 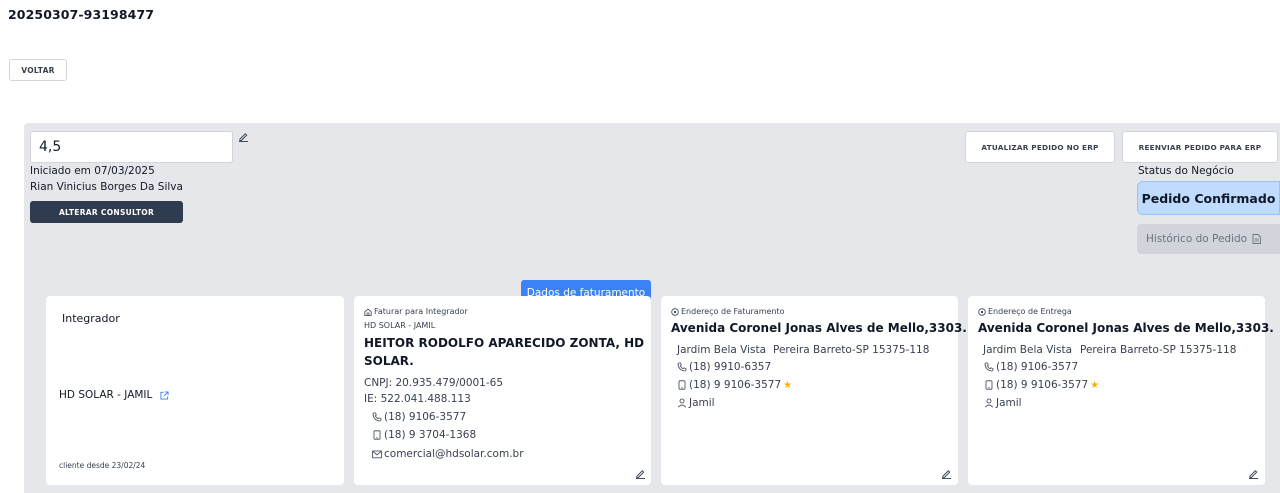 I want to click on billing-address-district: Jardim Bela Vista, so click(x=722, y=350).